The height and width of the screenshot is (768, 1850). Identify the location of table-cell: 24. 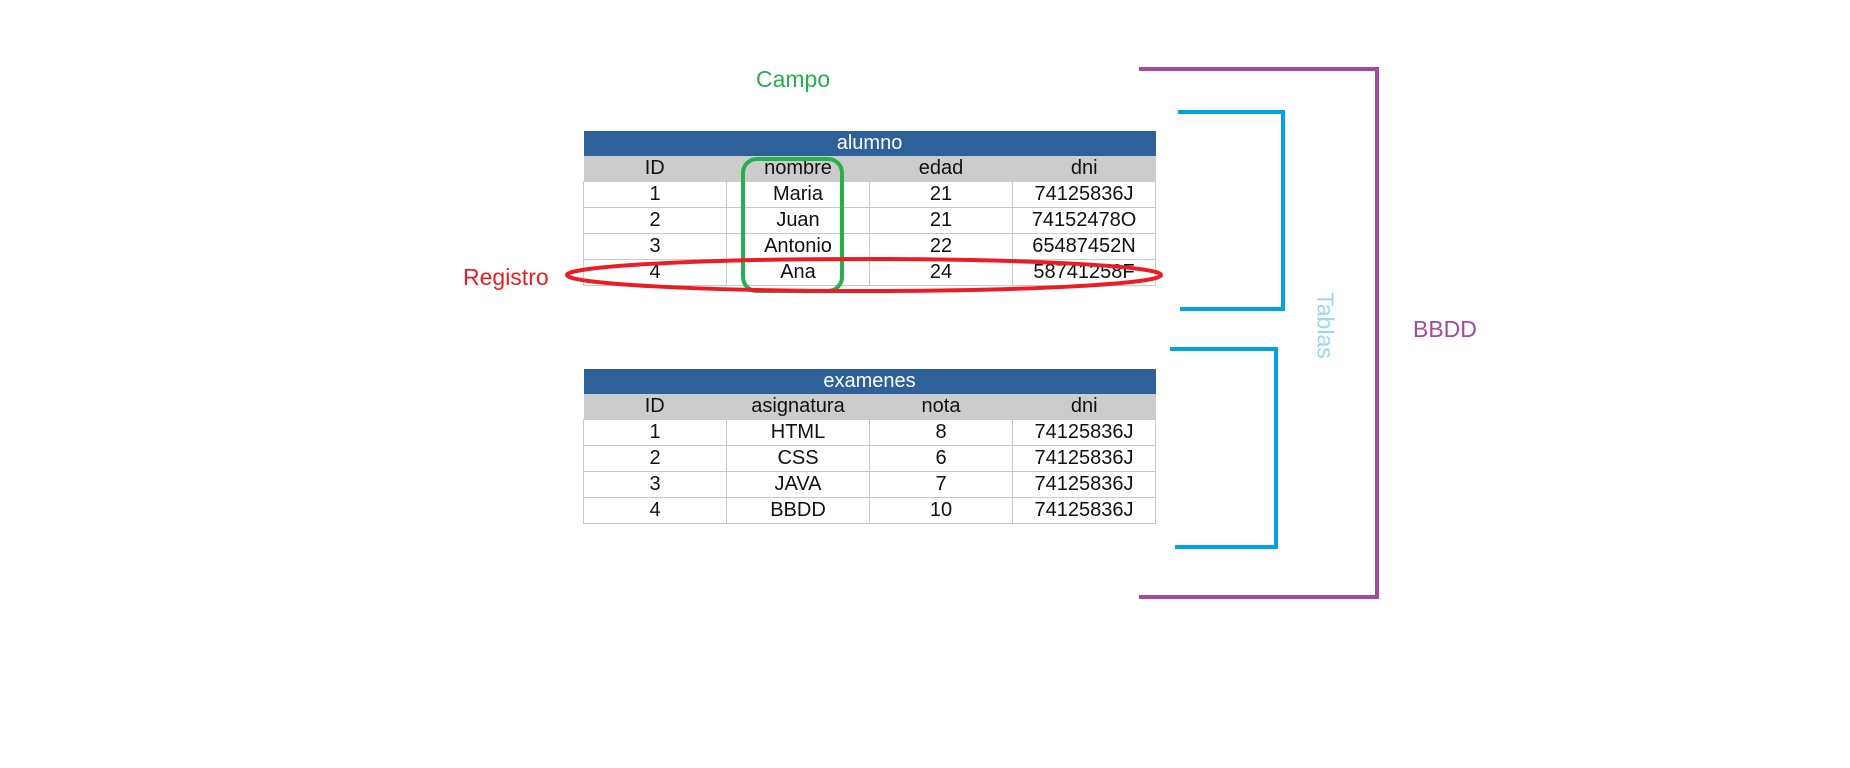
(941, 272).